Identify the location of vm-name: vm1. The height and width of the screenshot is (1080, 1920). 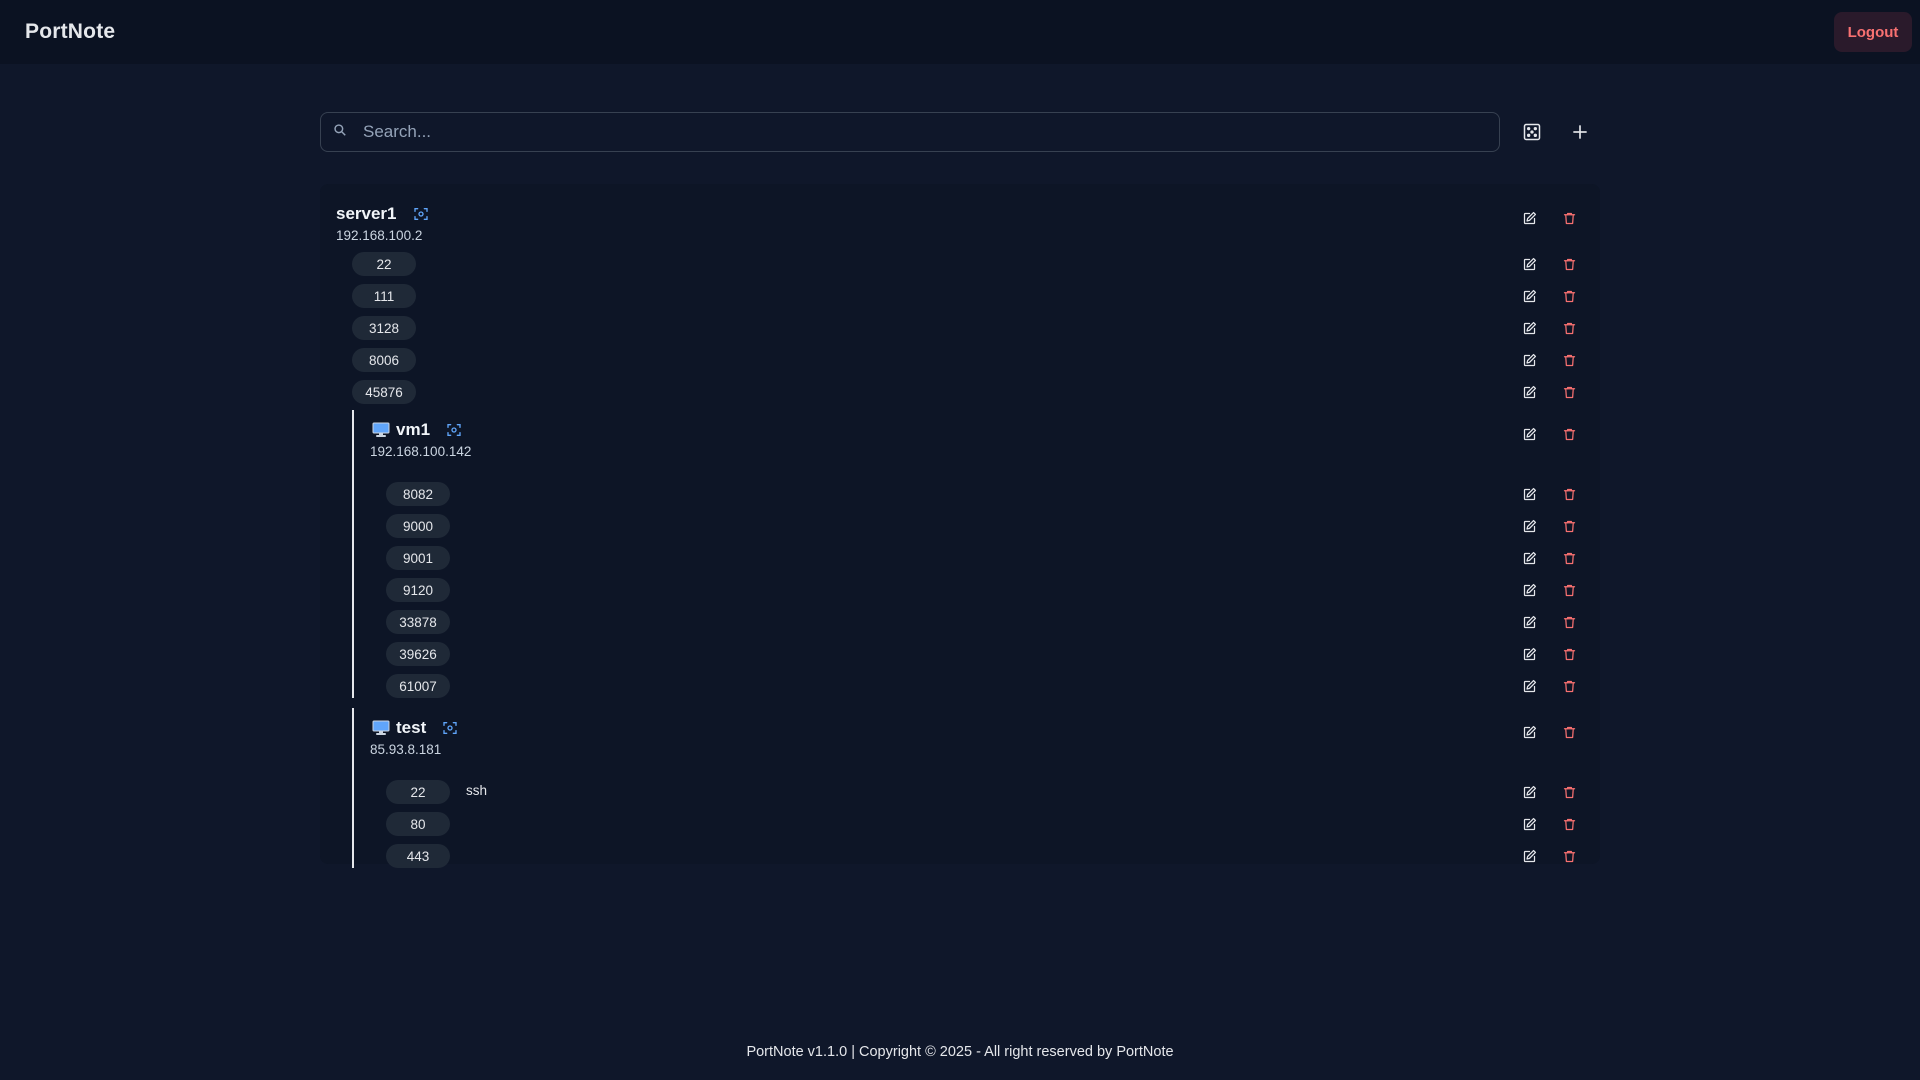
(413, 429).